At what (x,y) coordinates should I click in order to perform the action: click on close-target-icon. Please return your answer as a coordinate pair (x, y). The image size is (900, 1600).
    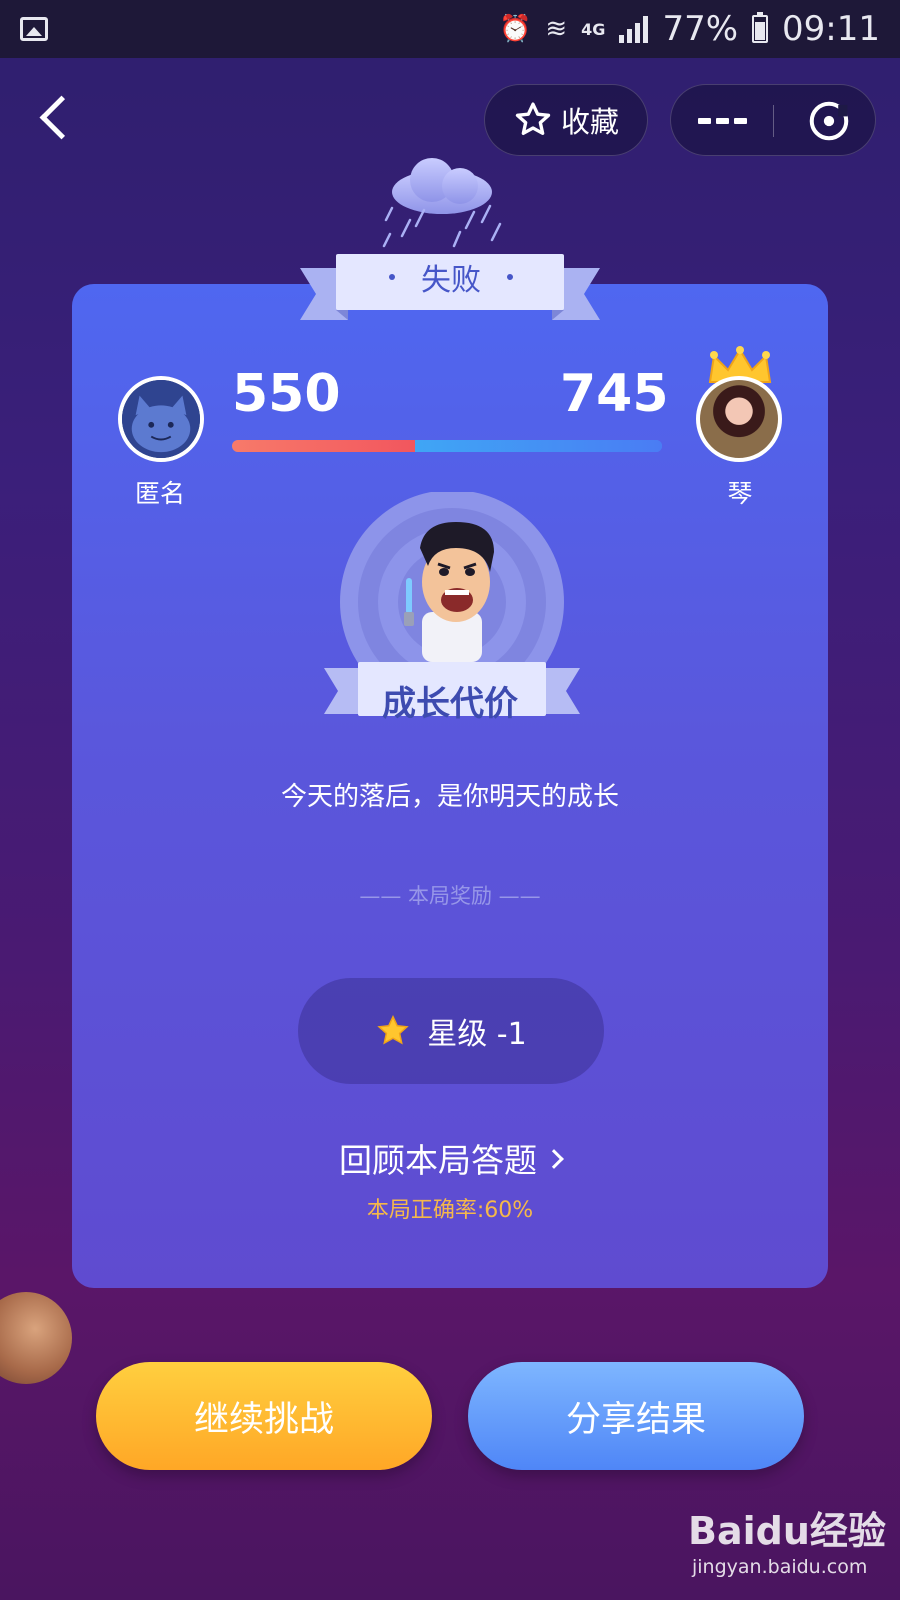
    Looking at the image, I should click on (829, 121).